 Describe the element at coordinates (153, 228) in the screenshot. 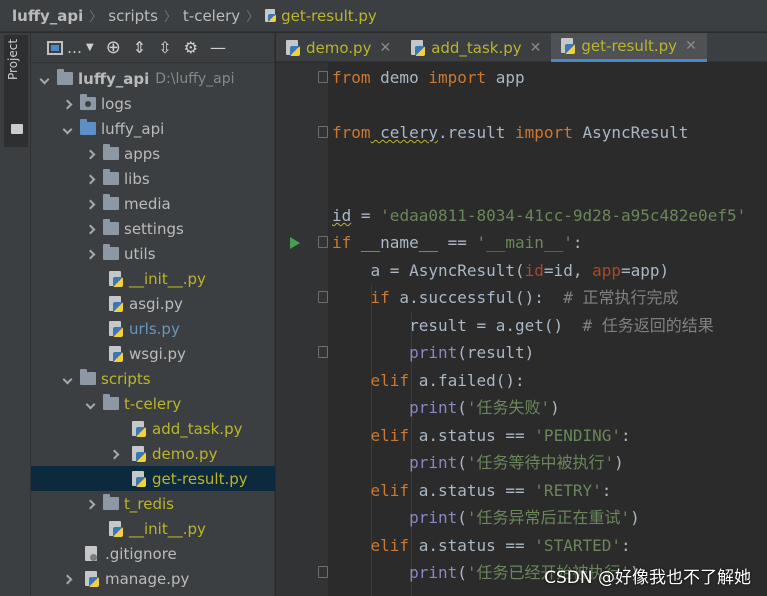

I see `tree-item-settings: settings` at that location.